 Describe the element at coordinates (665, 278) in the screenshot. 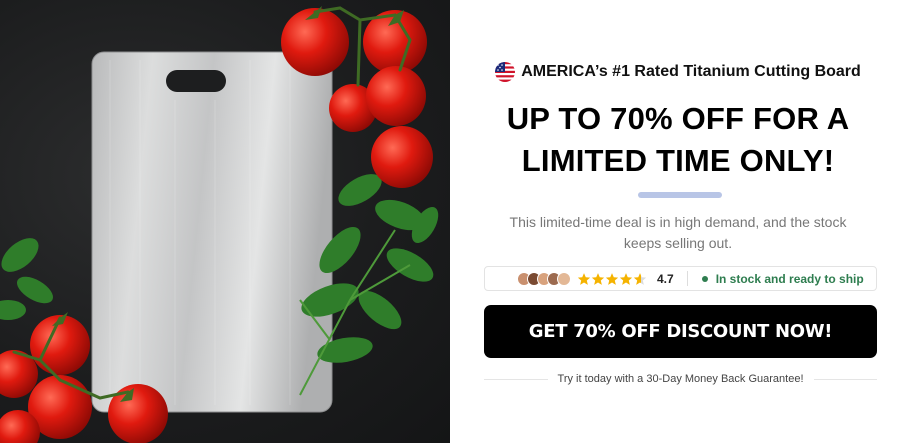

I see `rating-value: 4.7` at that location.